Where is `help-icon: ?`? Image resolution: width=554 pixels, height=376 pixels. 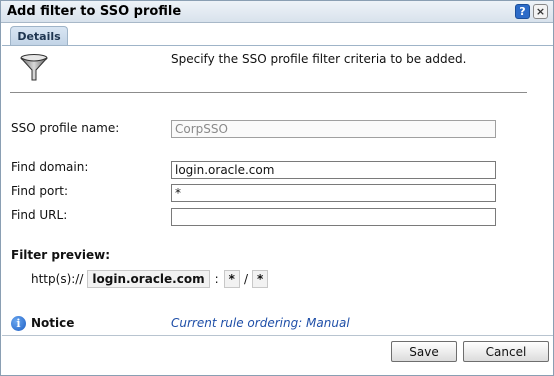 help-icon: ? is located at coordinates (522, 11).